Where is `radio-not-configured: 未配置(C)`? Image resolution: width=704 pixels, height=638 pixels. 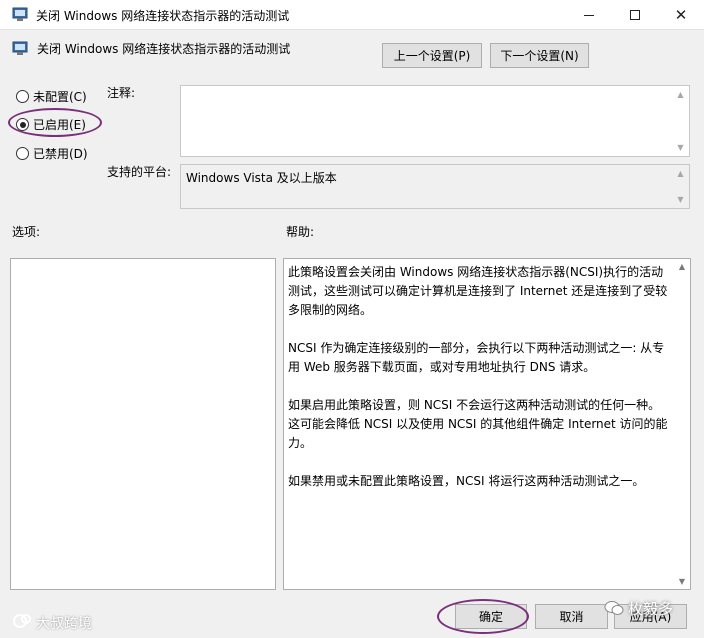
radio-not-configured: 未配置(C) is located at coordinates (51, 96).